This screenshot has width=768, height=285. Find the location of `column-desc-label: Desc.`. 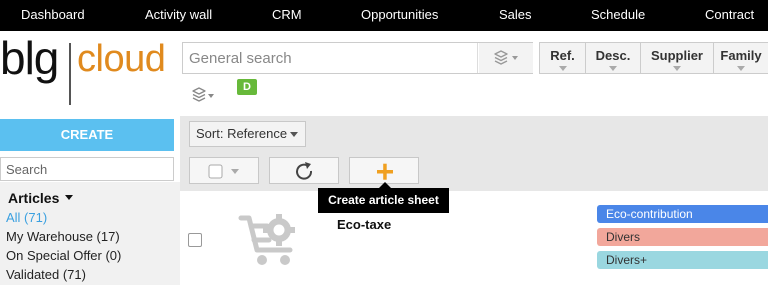

column-desc-label: Desc. is located at coordinates (613, 55).